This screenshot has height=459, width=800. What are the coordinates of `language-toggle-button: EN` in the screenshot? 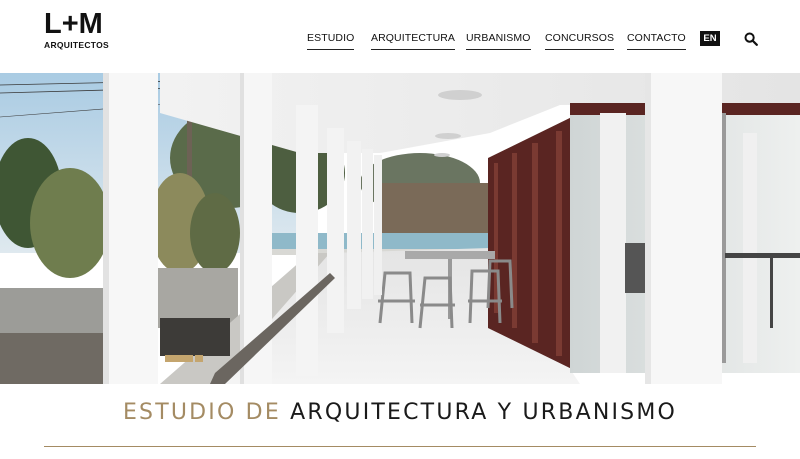 It's located at (710, 38).